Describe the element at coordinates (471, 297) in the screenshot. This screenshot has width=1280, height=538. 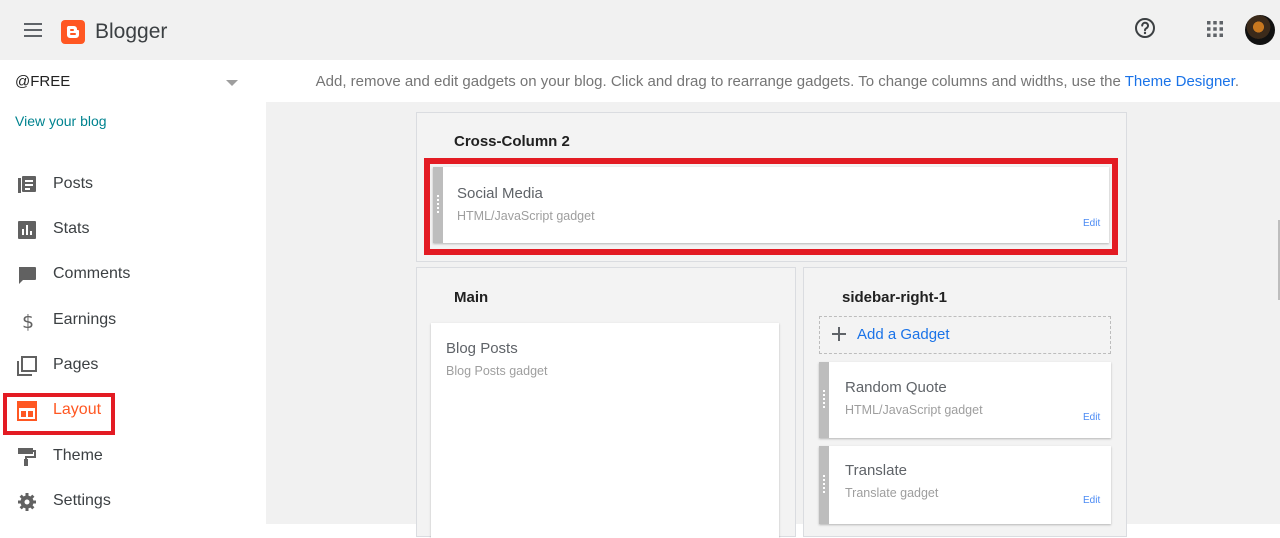
I see `section-title: Main` at that location.